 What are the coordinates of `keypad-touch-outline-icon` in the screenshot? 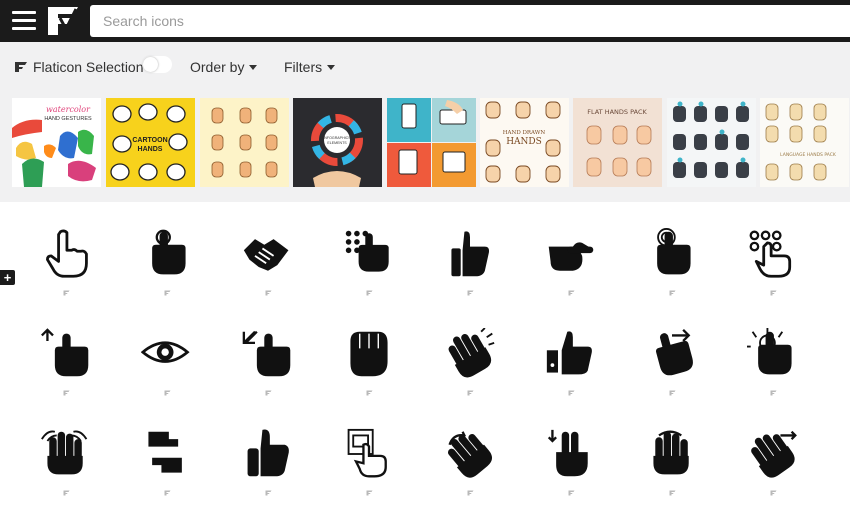 It's located at (770, 254).